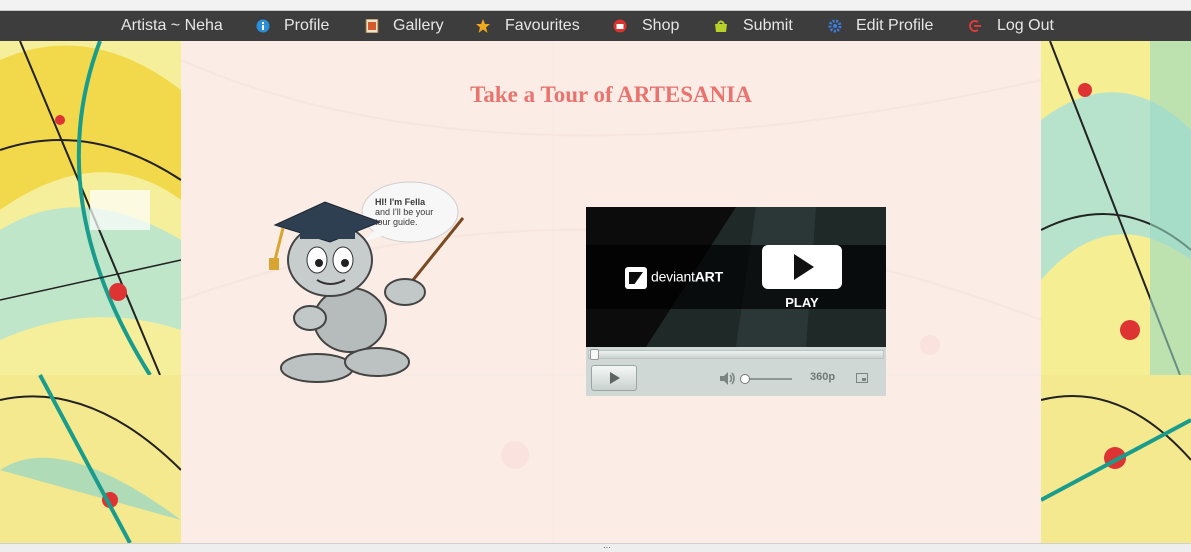  What do you see at coordinates (673, 276) in the screenshot?
I see `brand-text-light: deviant` at bounding box center [673, 276].